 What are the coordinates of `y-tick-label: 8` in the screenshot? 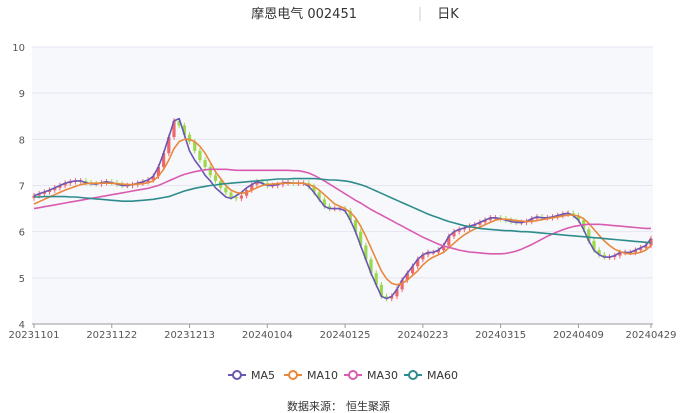 It's located at (22, 140).